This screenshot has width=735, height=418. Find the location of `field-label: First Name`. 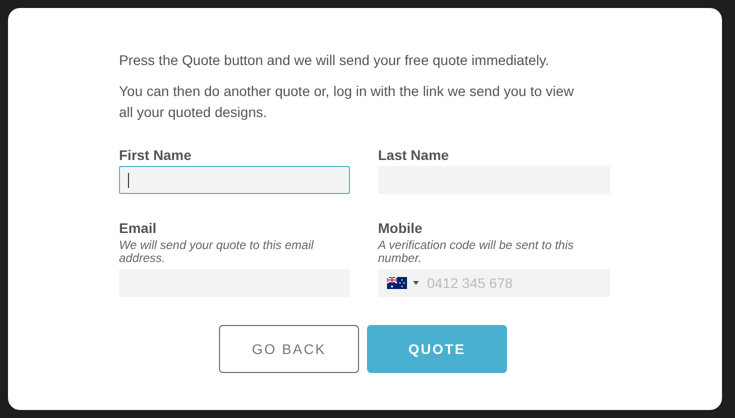

field-label: First Name is located at coordinates (155, 155).